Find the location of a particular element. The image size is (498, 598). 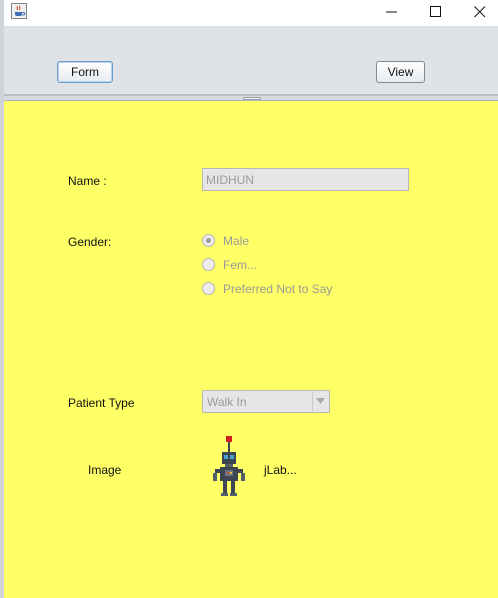

form-button: Form is located at coordinates (85, 72).